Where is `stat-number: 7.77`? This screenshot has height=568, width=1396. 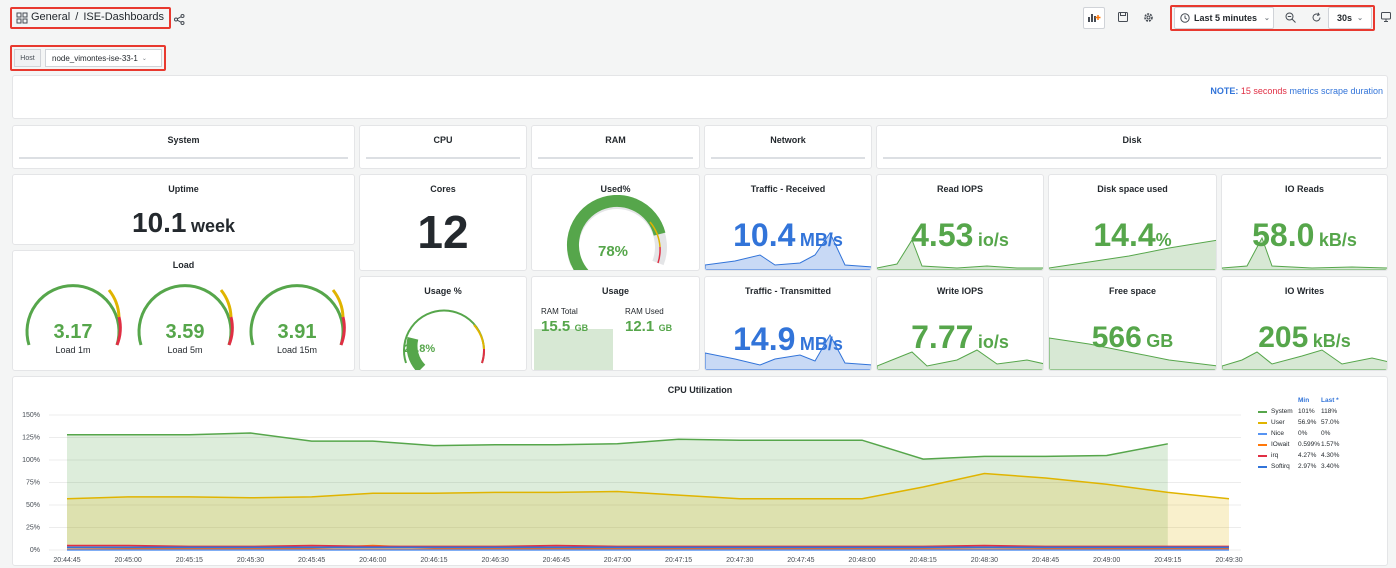
stat-number: 7.77 is located at coordinates (942, 337).